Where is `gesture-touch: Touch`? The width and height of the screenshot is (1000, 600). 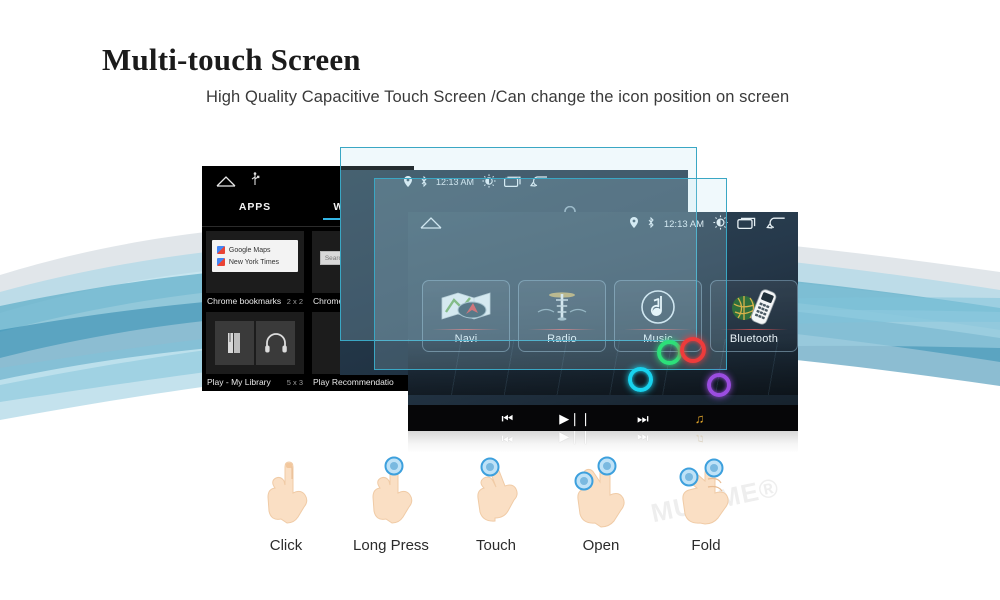 gesture-touch: Touch is located at coordinates (496, 512).